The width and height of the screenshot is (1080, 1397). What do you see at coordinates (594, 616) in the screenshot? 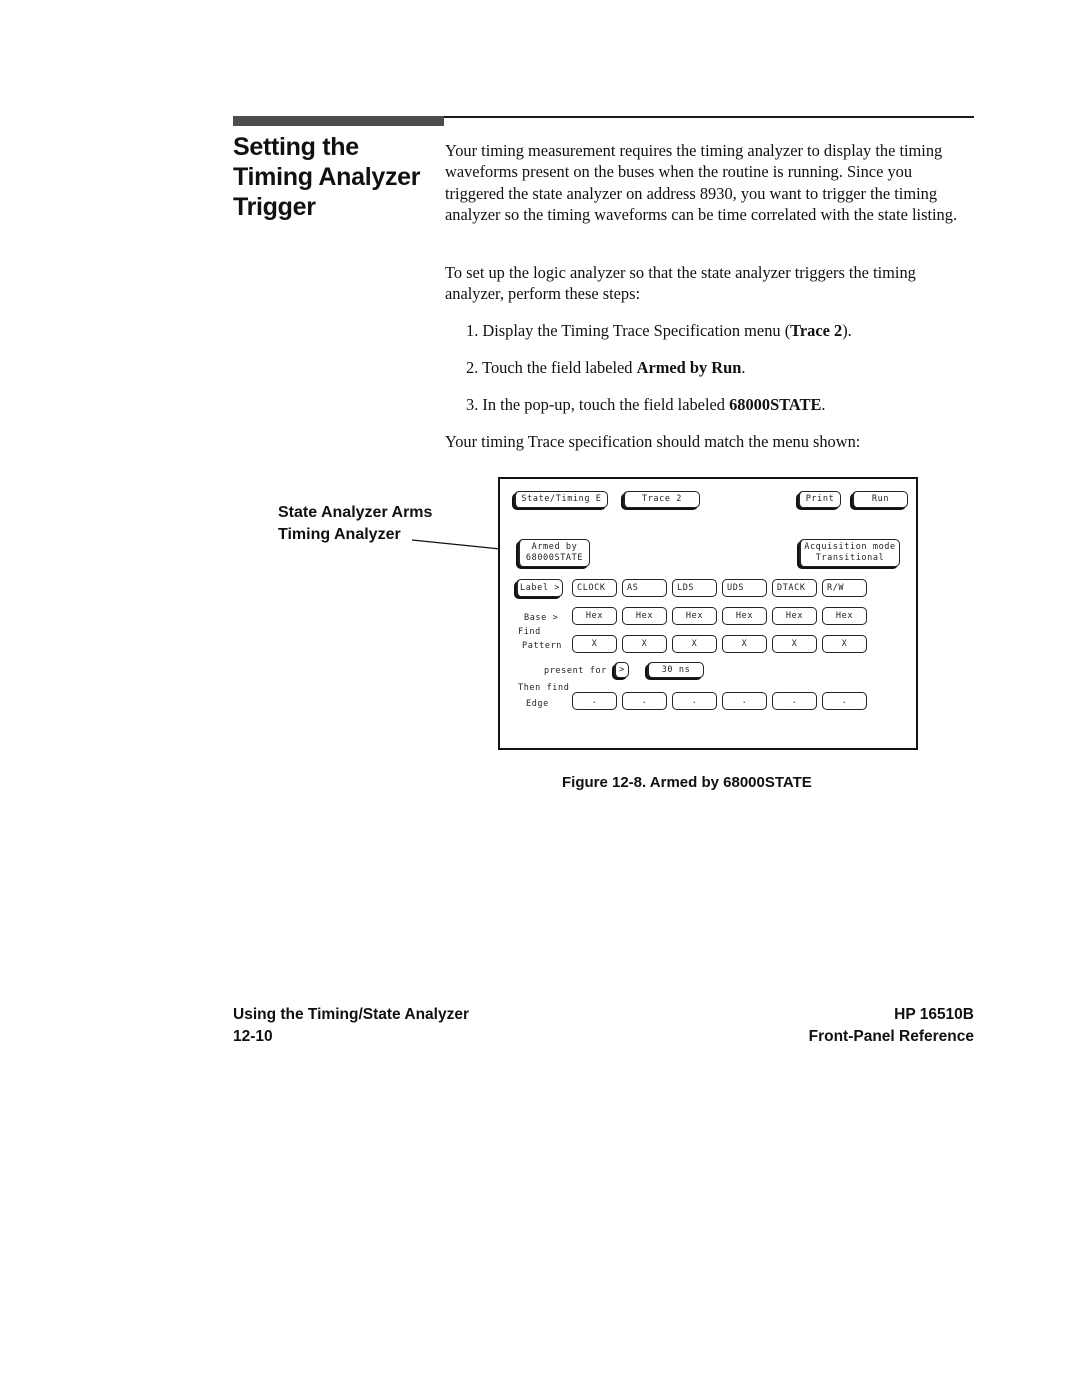
I see `base-field-clock: Hex` at bounding box center [594, 616].